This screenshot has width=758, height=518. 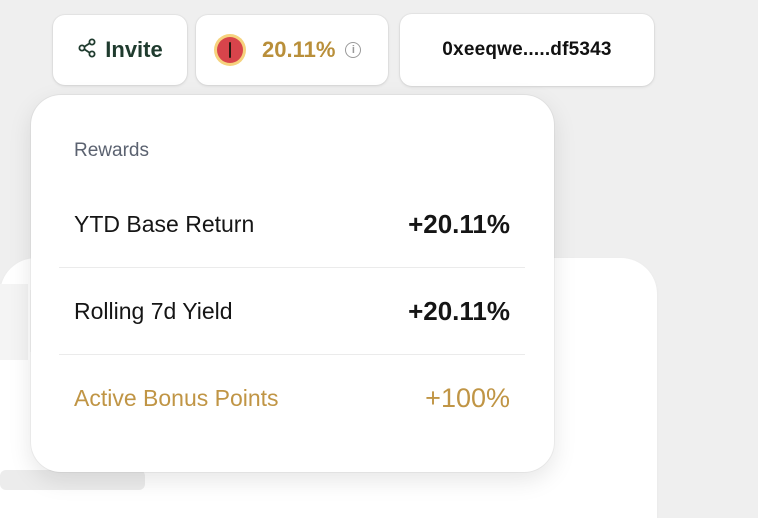 What do you see at coordinates (176, 398) in the screenshot?
I see `reward-row-label: Active Bonus Points` at bounding box center [176, 398].